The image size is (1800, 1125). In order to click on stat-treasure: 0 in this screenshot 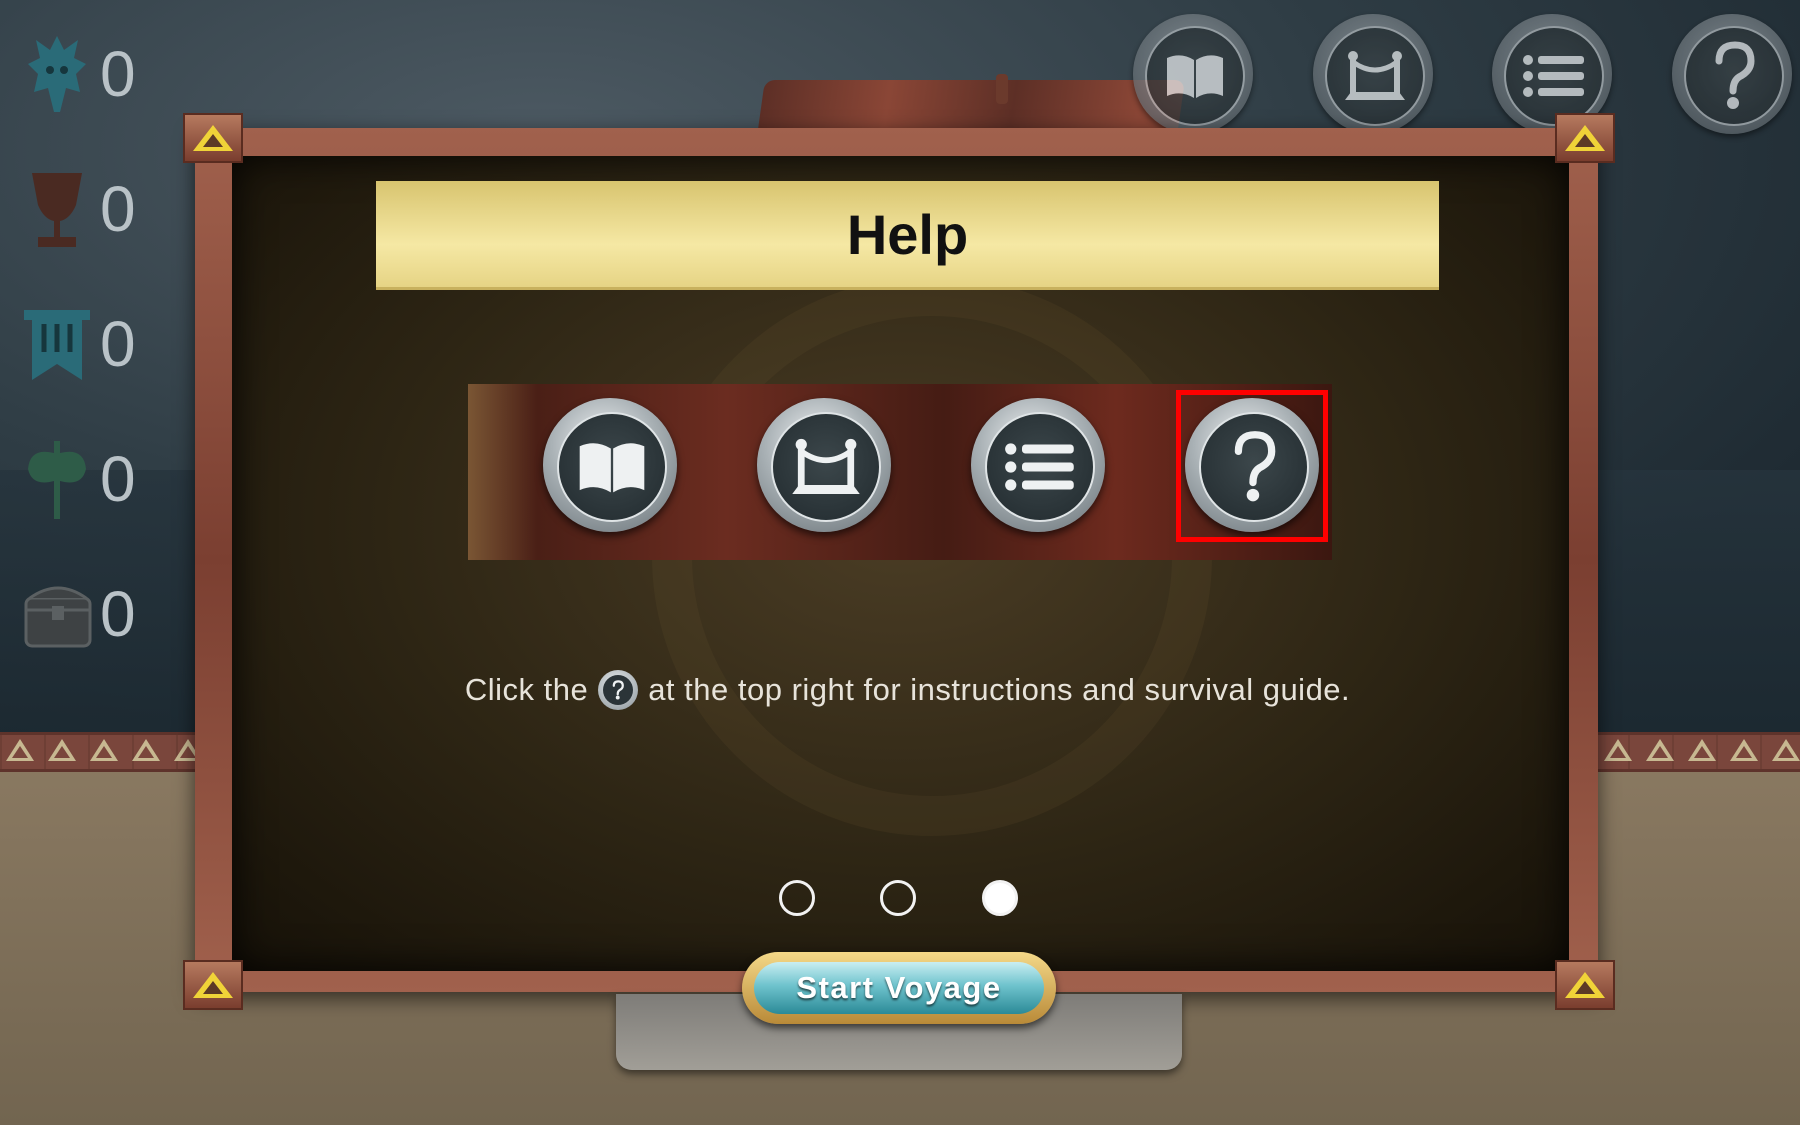, I will do `click(94, 615)`.